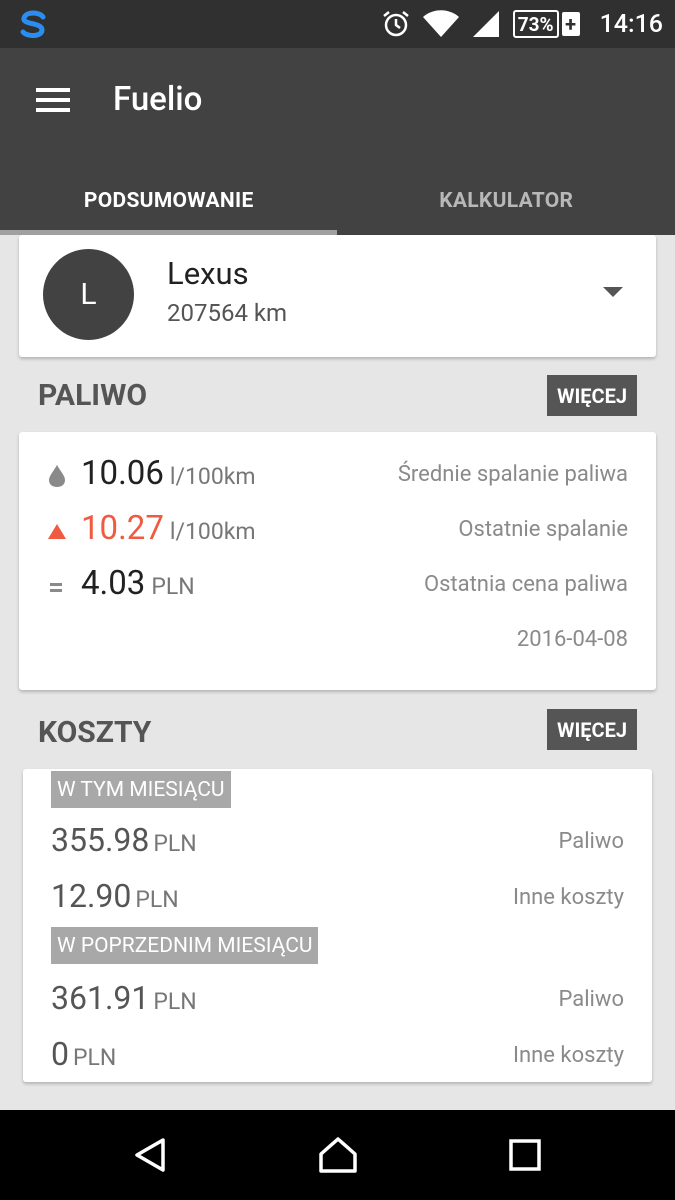 The width and height of the screenshot is (675, 1200). Describe the element at coordinates (395, 24) in the screenshot. I see `alarm-icon` at that location.